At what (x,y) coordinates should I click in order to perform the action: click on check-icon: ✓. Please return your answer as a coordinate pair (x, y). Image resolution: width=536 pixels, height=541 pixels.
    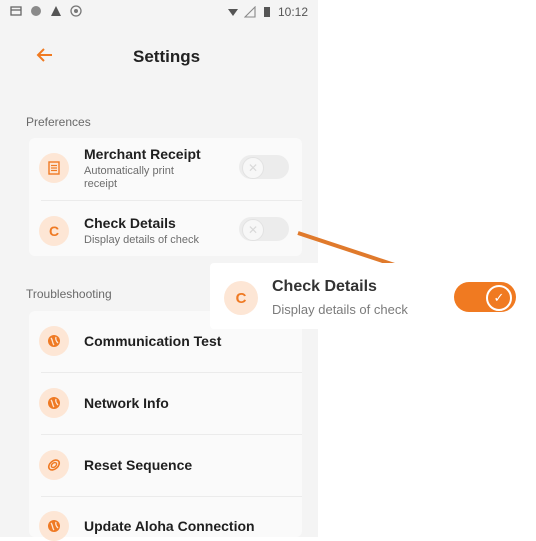
    Looking at the image, I should click on (499, 298).